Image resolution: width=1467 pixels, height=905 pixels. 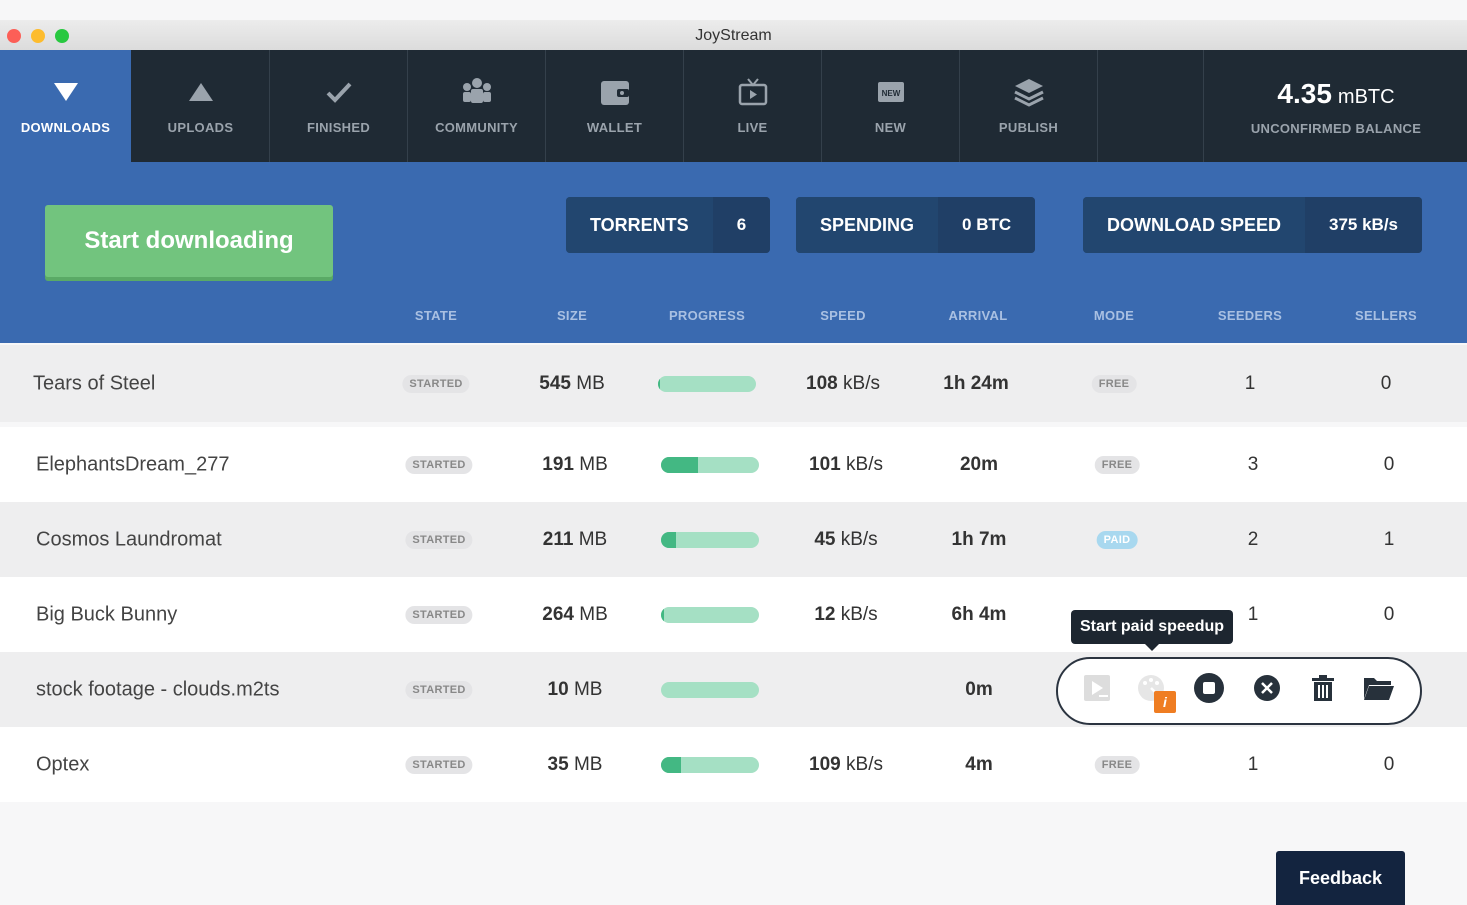 What do you see at coordinates (1117, 539) in the screenshot?
I see `mode-badge: PAID` at bounding box center [1117, 539].